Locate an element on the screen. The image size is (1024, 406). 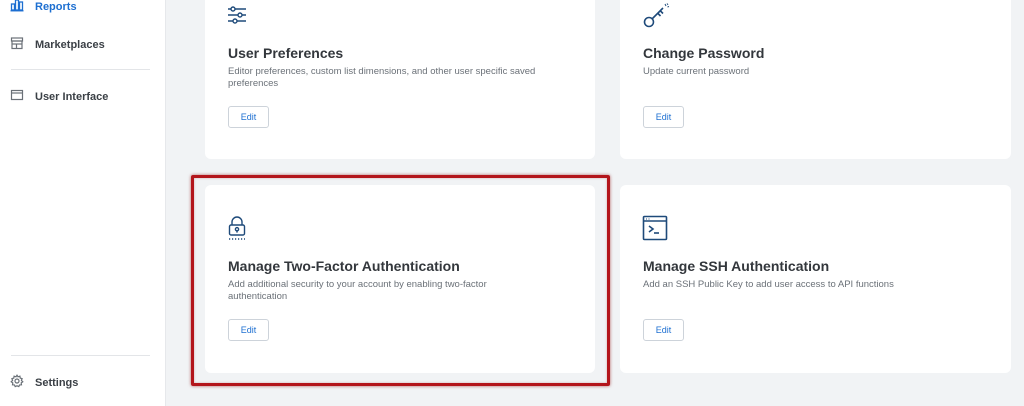
terminal-icon is located at coordinates (655, 230).